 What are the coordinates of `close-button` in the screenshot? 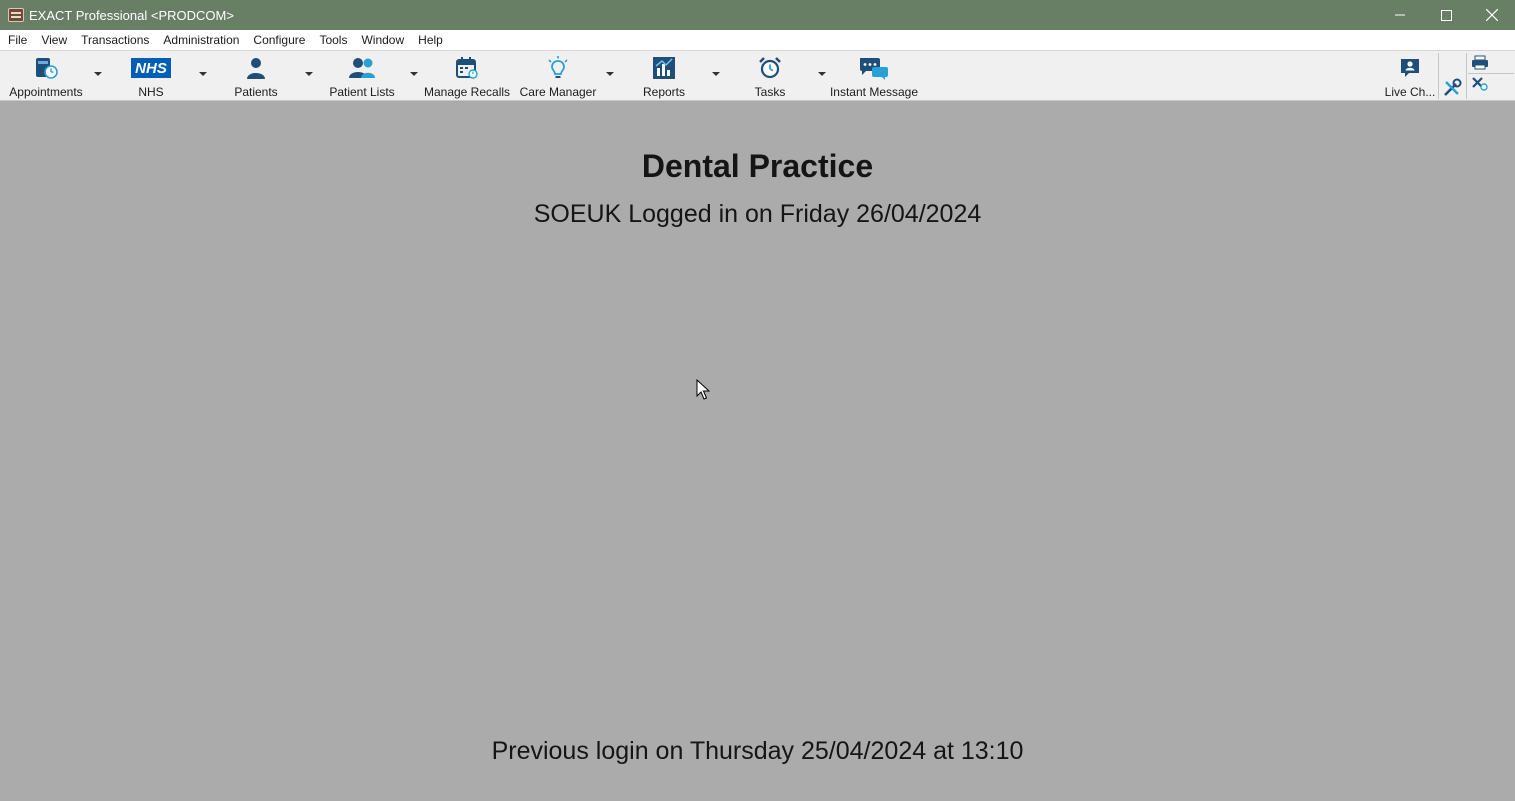 It's located at (1492, 15).